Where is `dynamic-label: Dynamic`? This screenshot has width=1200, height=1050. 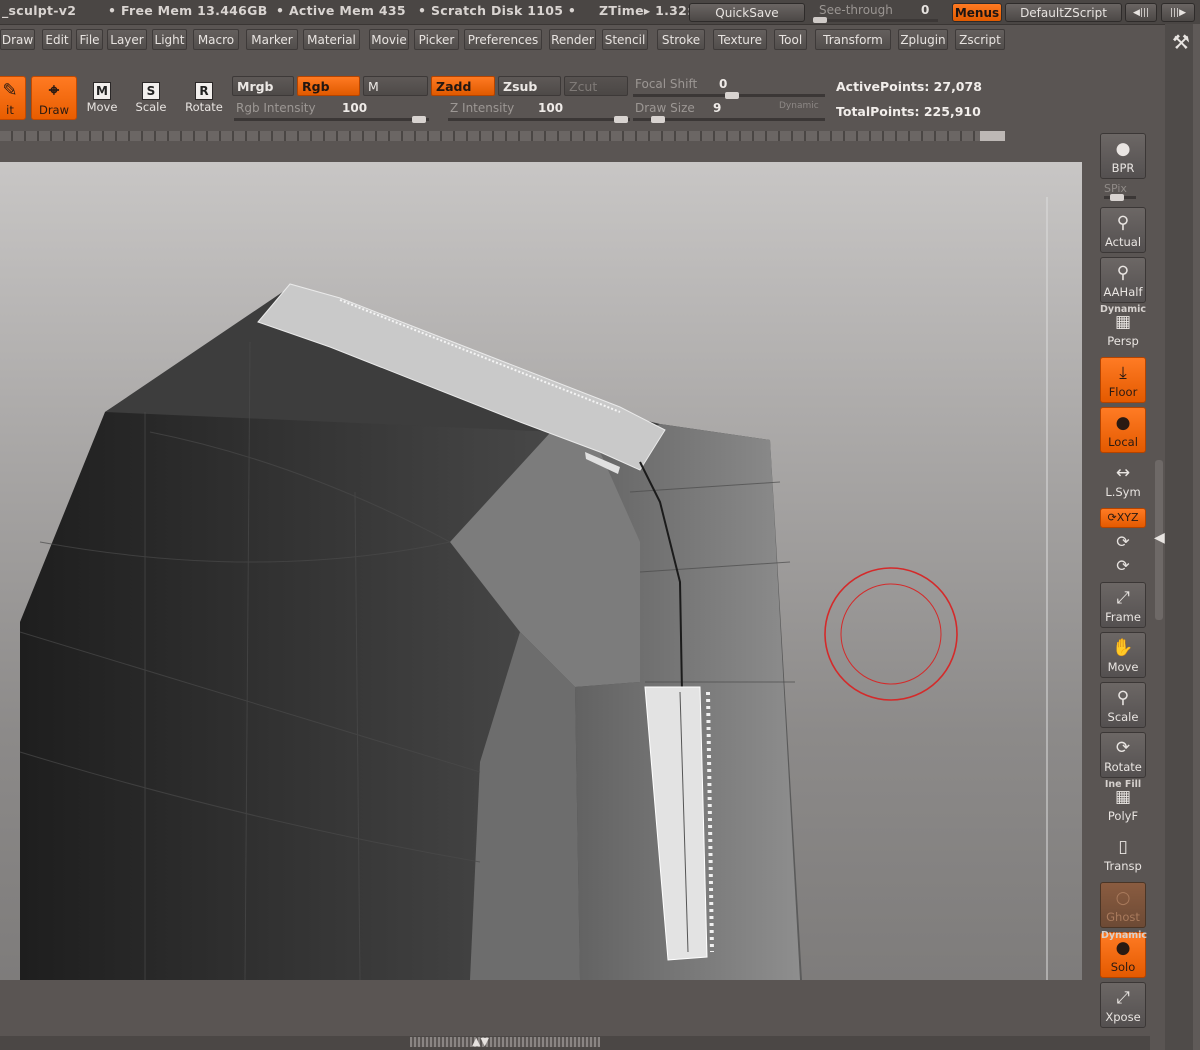 dynamic-label: Dynamic is located at coordinates (799, 106).